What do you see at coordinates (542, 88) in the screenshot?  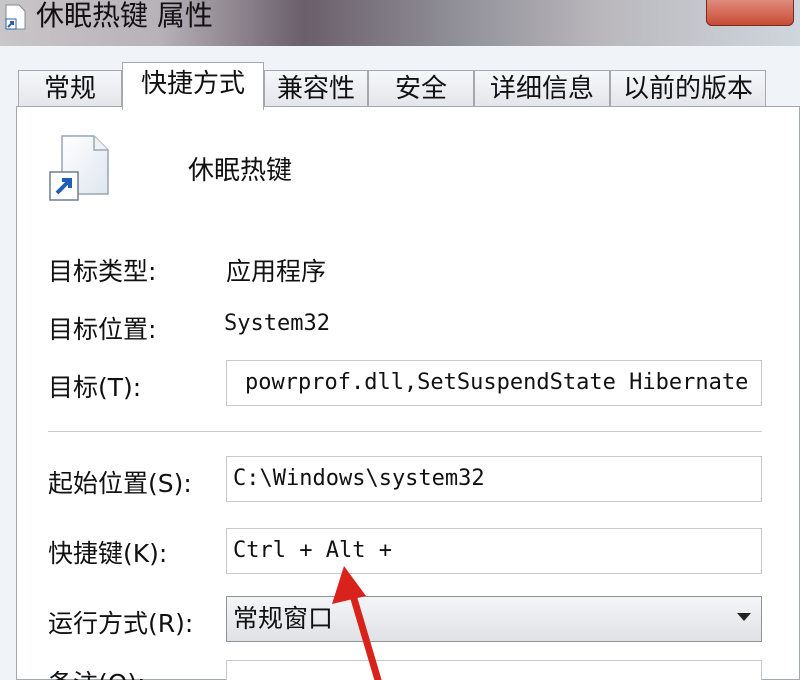 I see `tab-details: 详细信息` at bounding box center [542, 88].